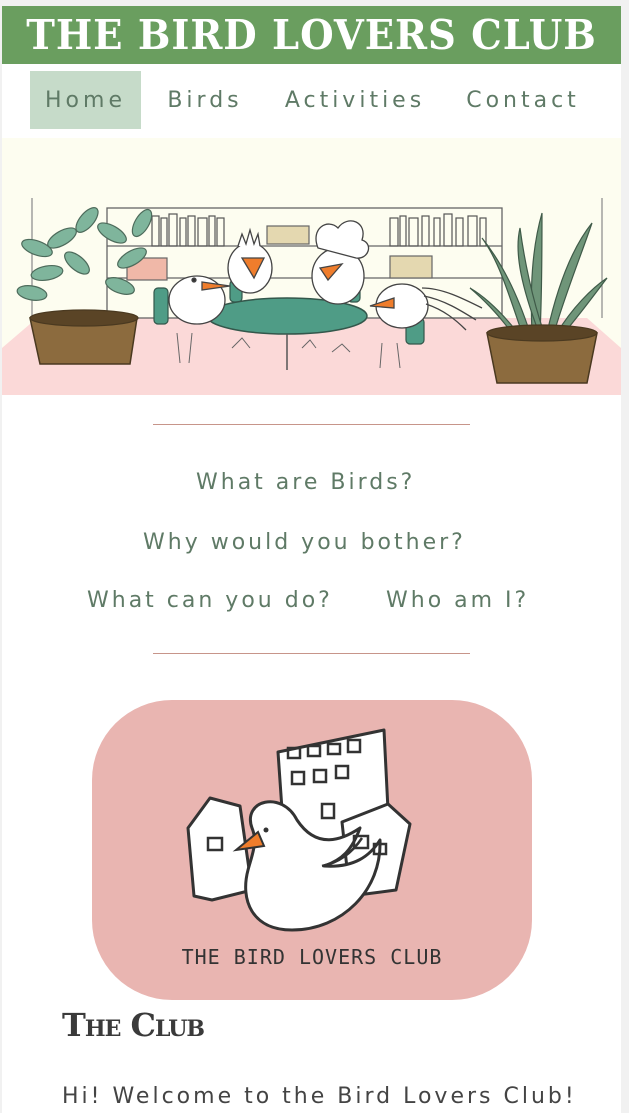 The image size is (629, 1113). Describe the element at coordinates (305, 482) in the screenshot. I see `link-what-are-birds: What are Birds?` at that location.